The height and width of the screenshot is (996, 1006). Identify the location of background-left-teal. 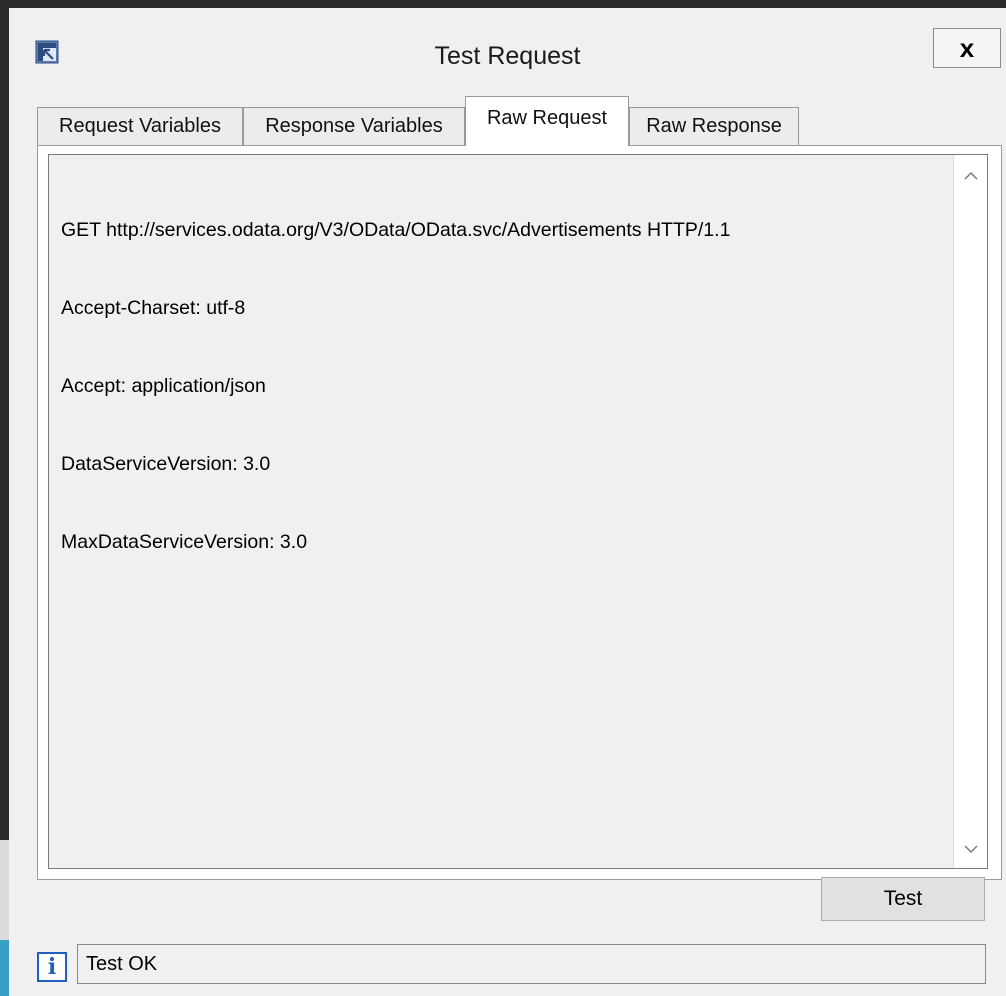
(4, 968).